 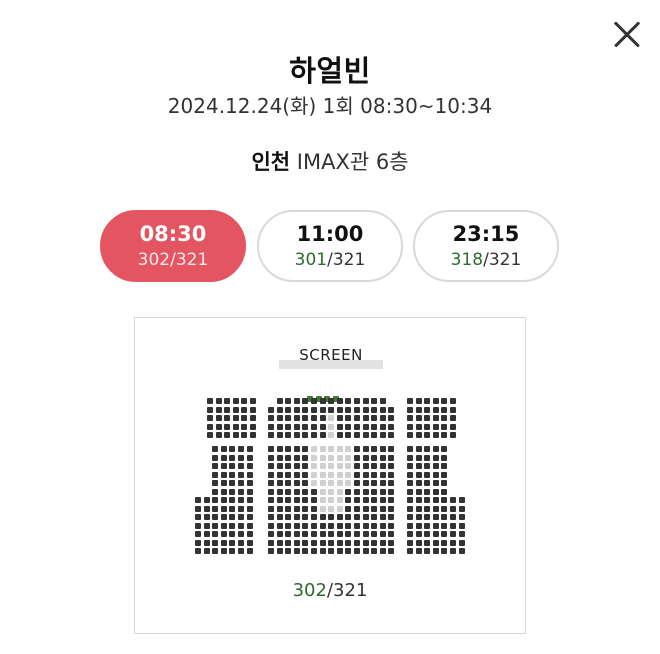 I want to click on show-datetime: 2024.12.24(화) 1회 08:30~10:34, so click(x=330, y=106).